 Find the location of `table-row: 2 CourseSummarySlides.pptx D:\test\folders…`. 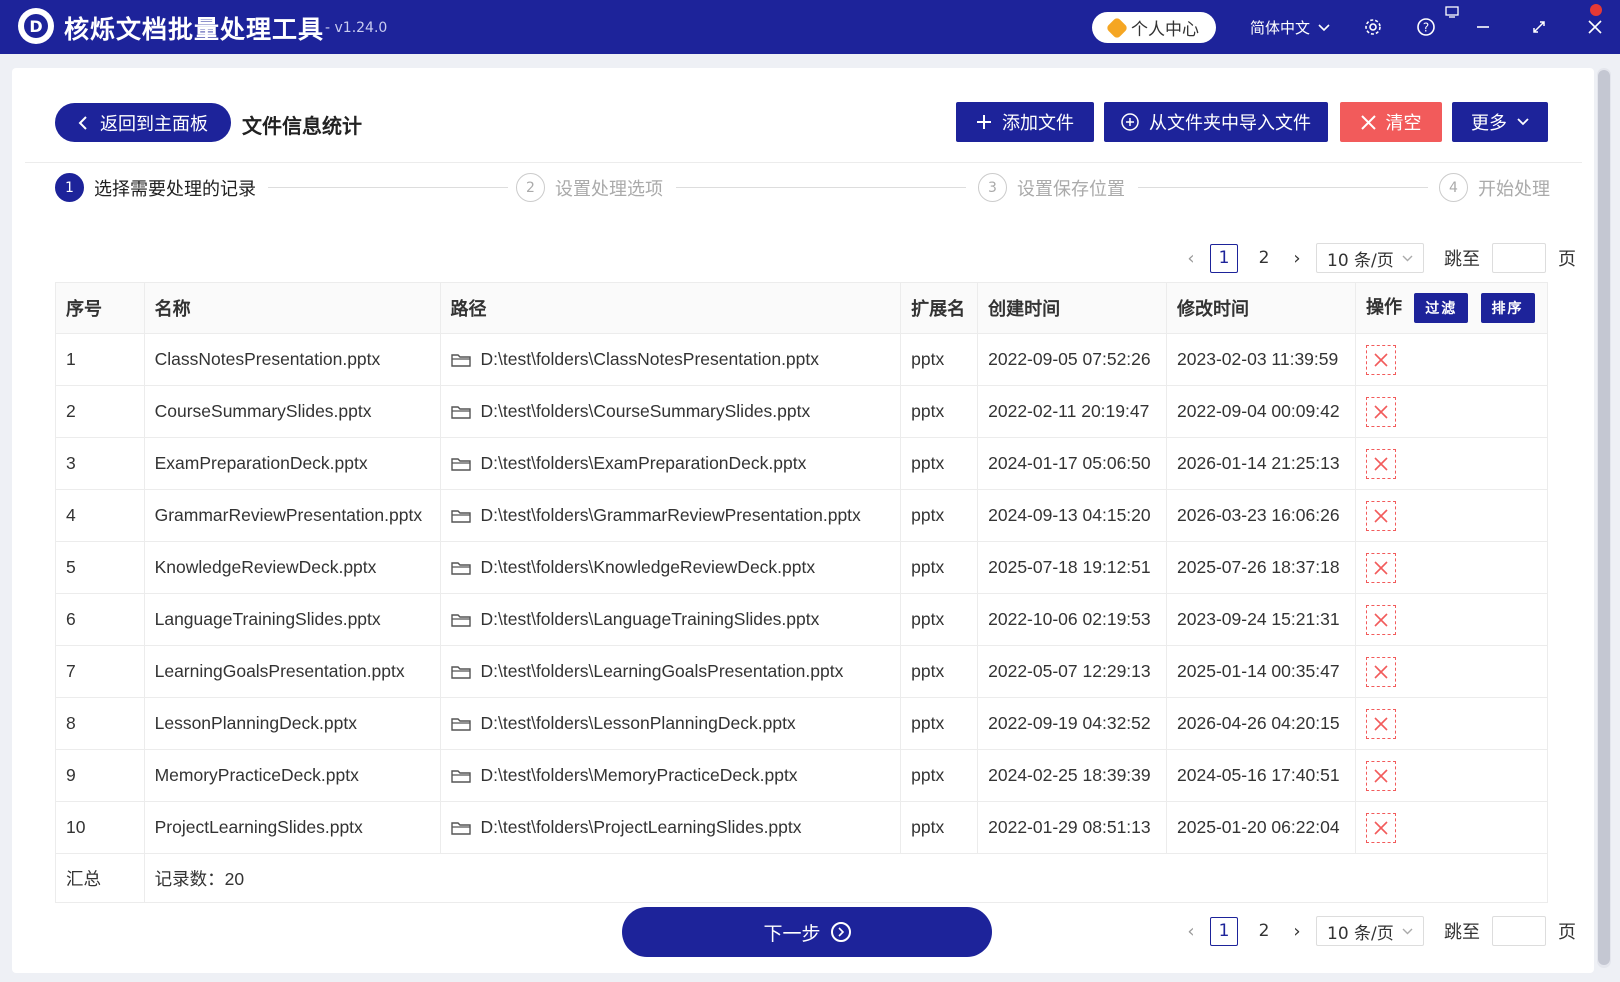

table-row: 2 CourseSummarySlides.pptx D:\test\folders… is located at coordinates (802, 411).